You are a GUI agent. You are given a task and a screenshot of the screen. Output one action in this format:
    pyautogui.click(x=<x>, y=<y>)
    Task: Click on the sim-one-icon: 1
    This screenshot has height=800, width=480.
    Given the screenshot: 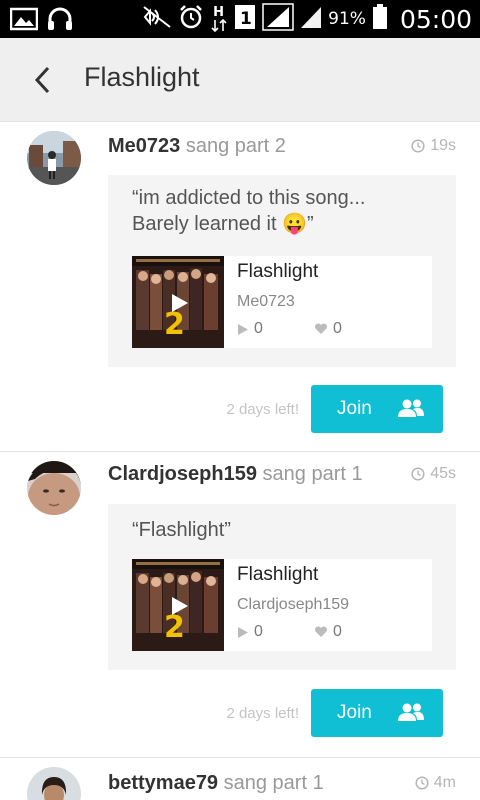 What is the action you would take?
    pyautogui.click(x=245, y=19)
    